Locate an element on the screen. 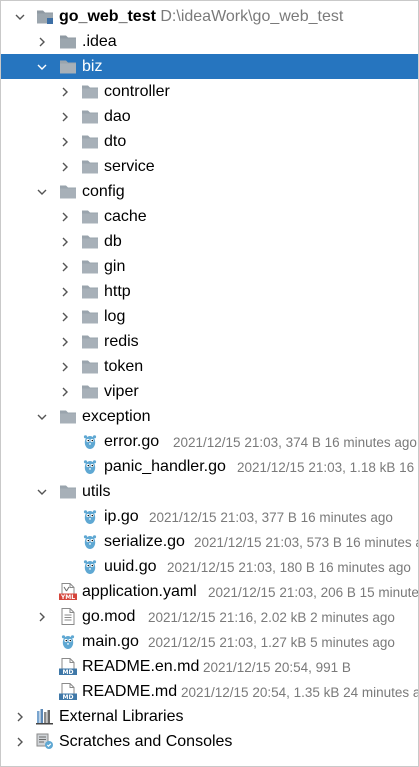 The image size is (419, 767). tree-row-project-root: go_web_test D:\ideaWork\go_web_test is located at coordinates (209, 16).